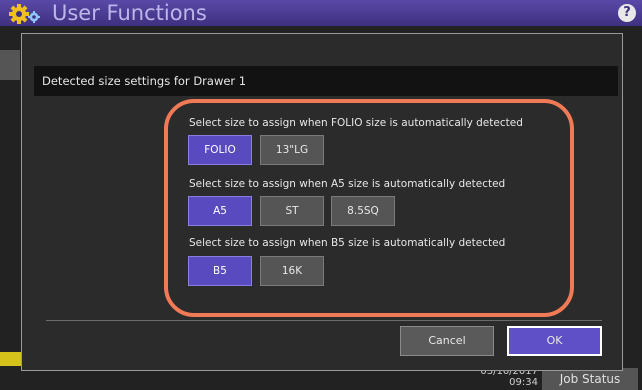 The image size is (642, 390). I want to click on option-folio: FOLIO, so click(220, 150).